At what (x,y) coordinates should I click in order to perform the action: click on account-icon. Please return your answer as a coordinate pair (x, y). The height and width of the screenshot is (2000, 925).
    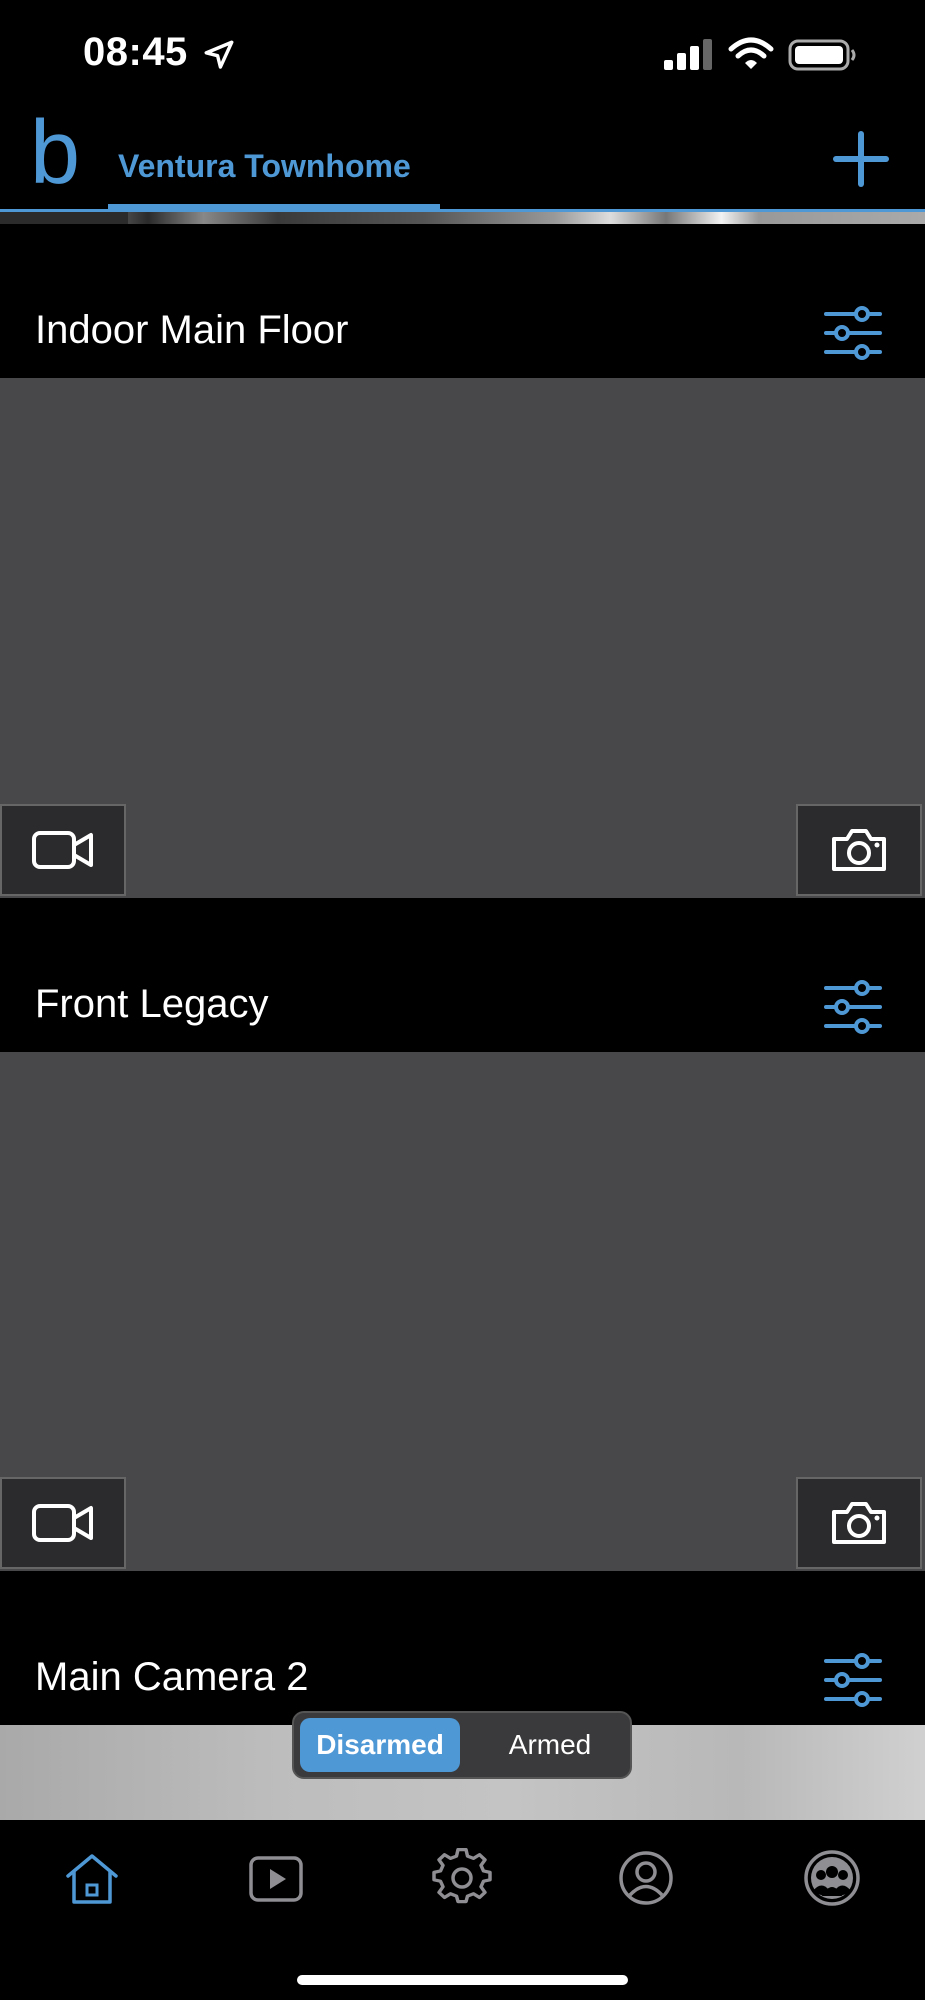
    Looking at the image, I should click on (646, 1878).